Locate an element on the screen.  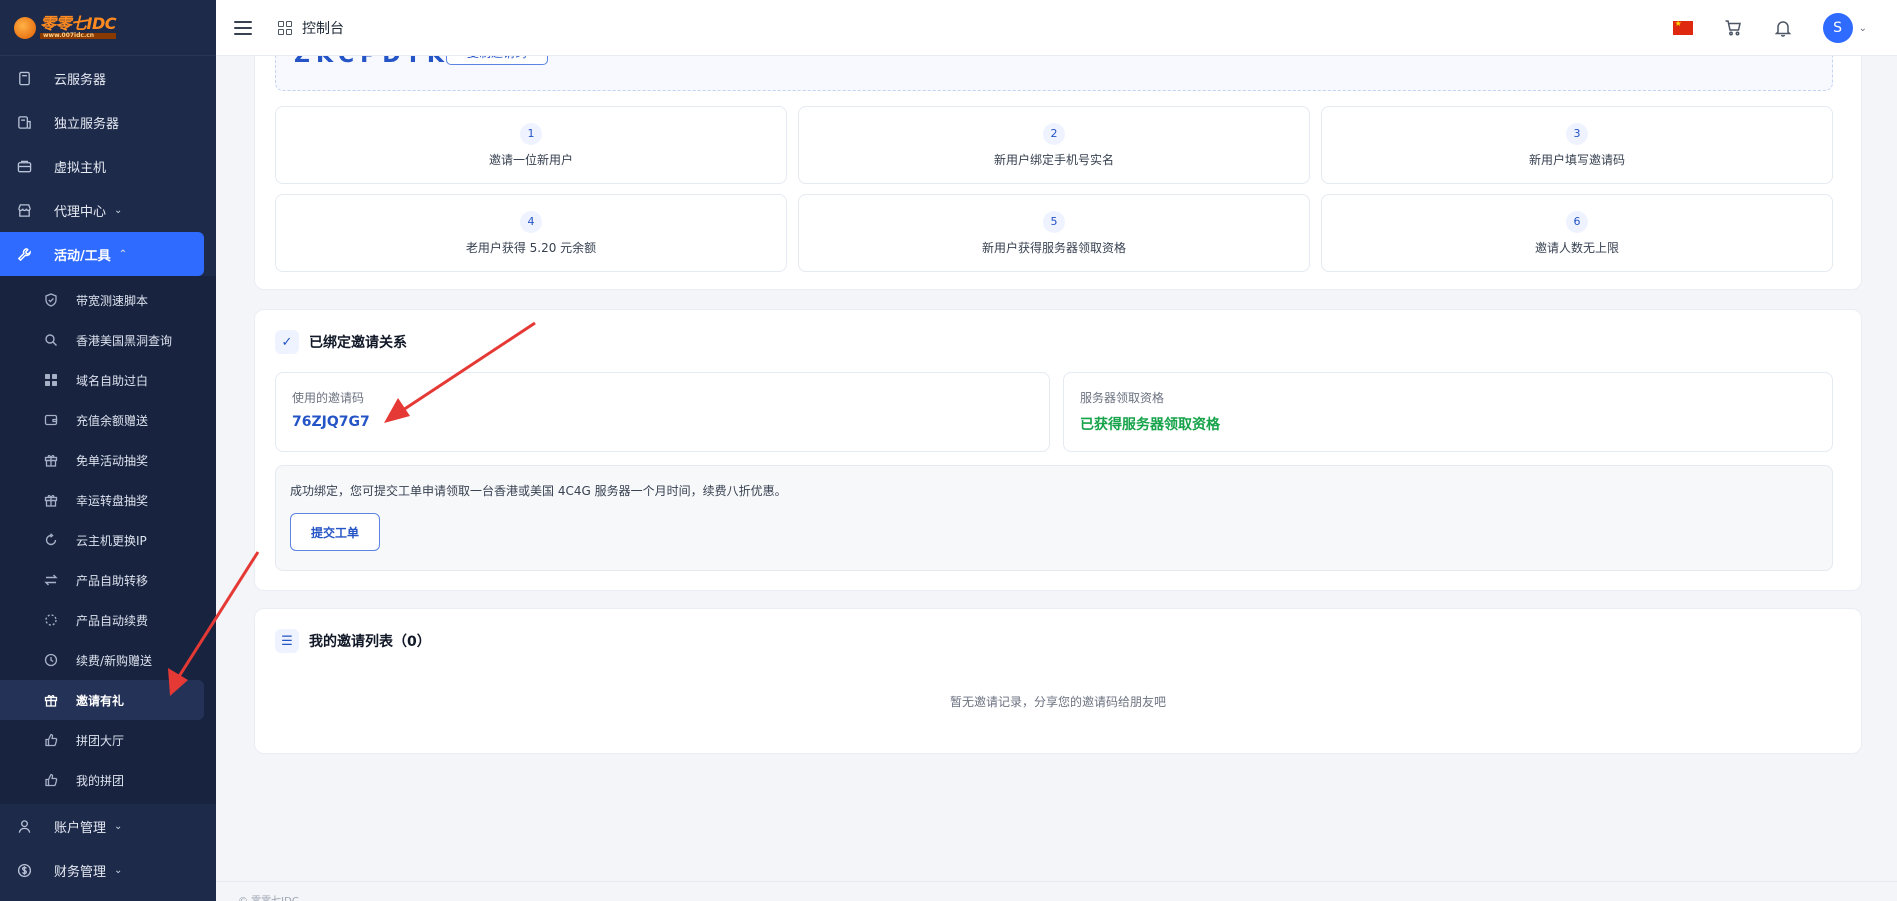
store-icon is located at coordinates (24, 210).